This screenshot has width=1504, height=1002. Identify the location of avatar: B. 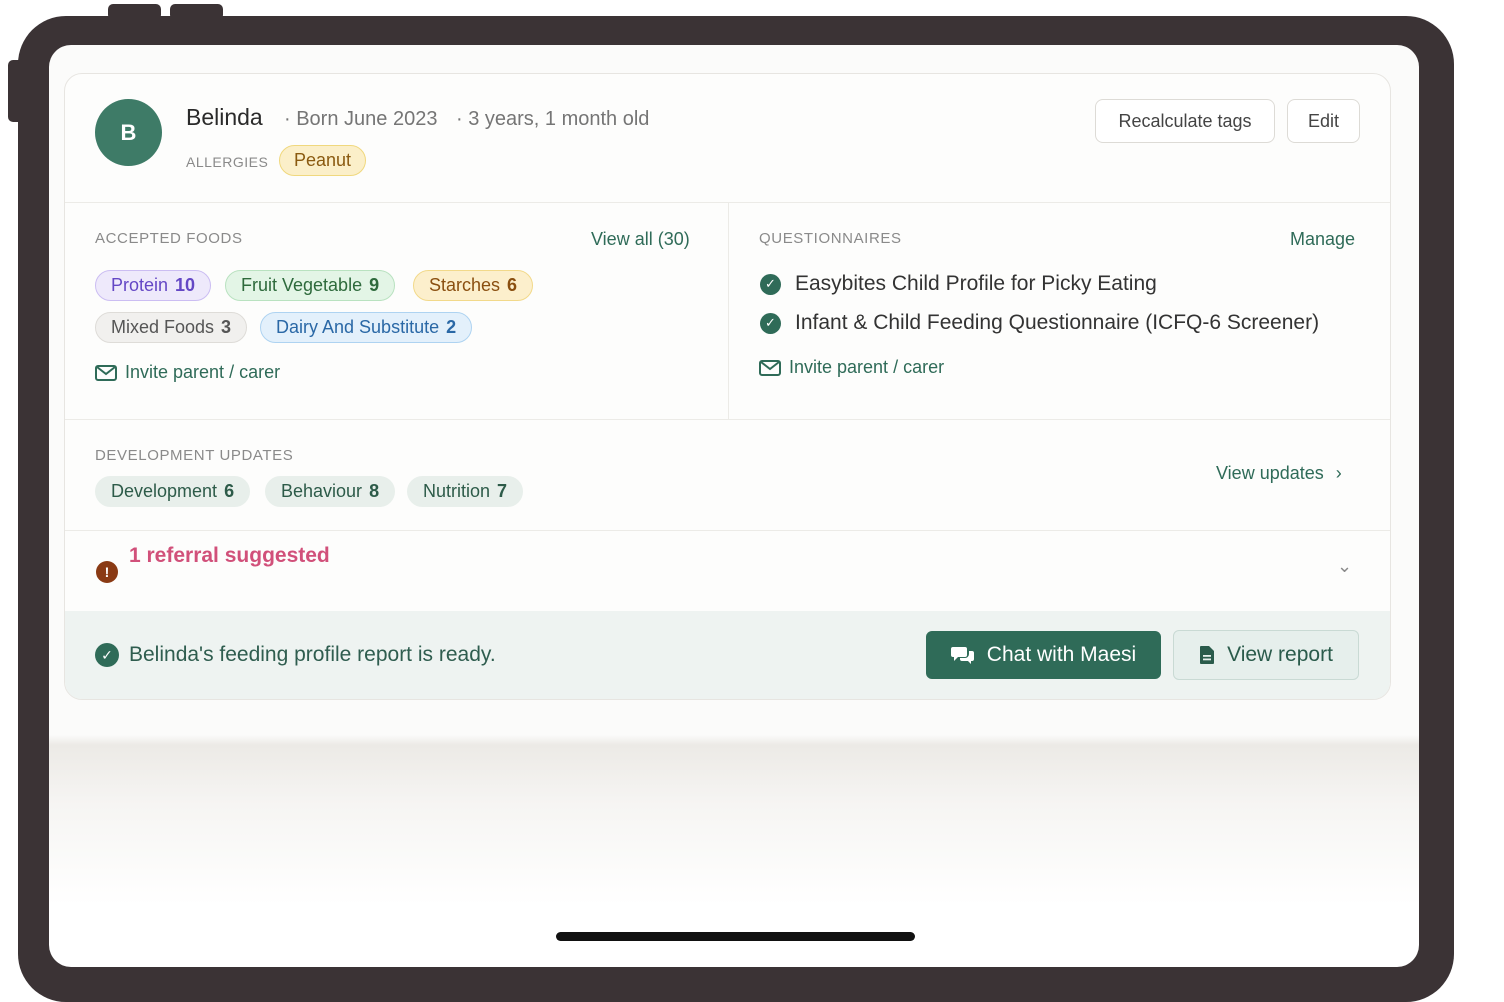
(128, 132).